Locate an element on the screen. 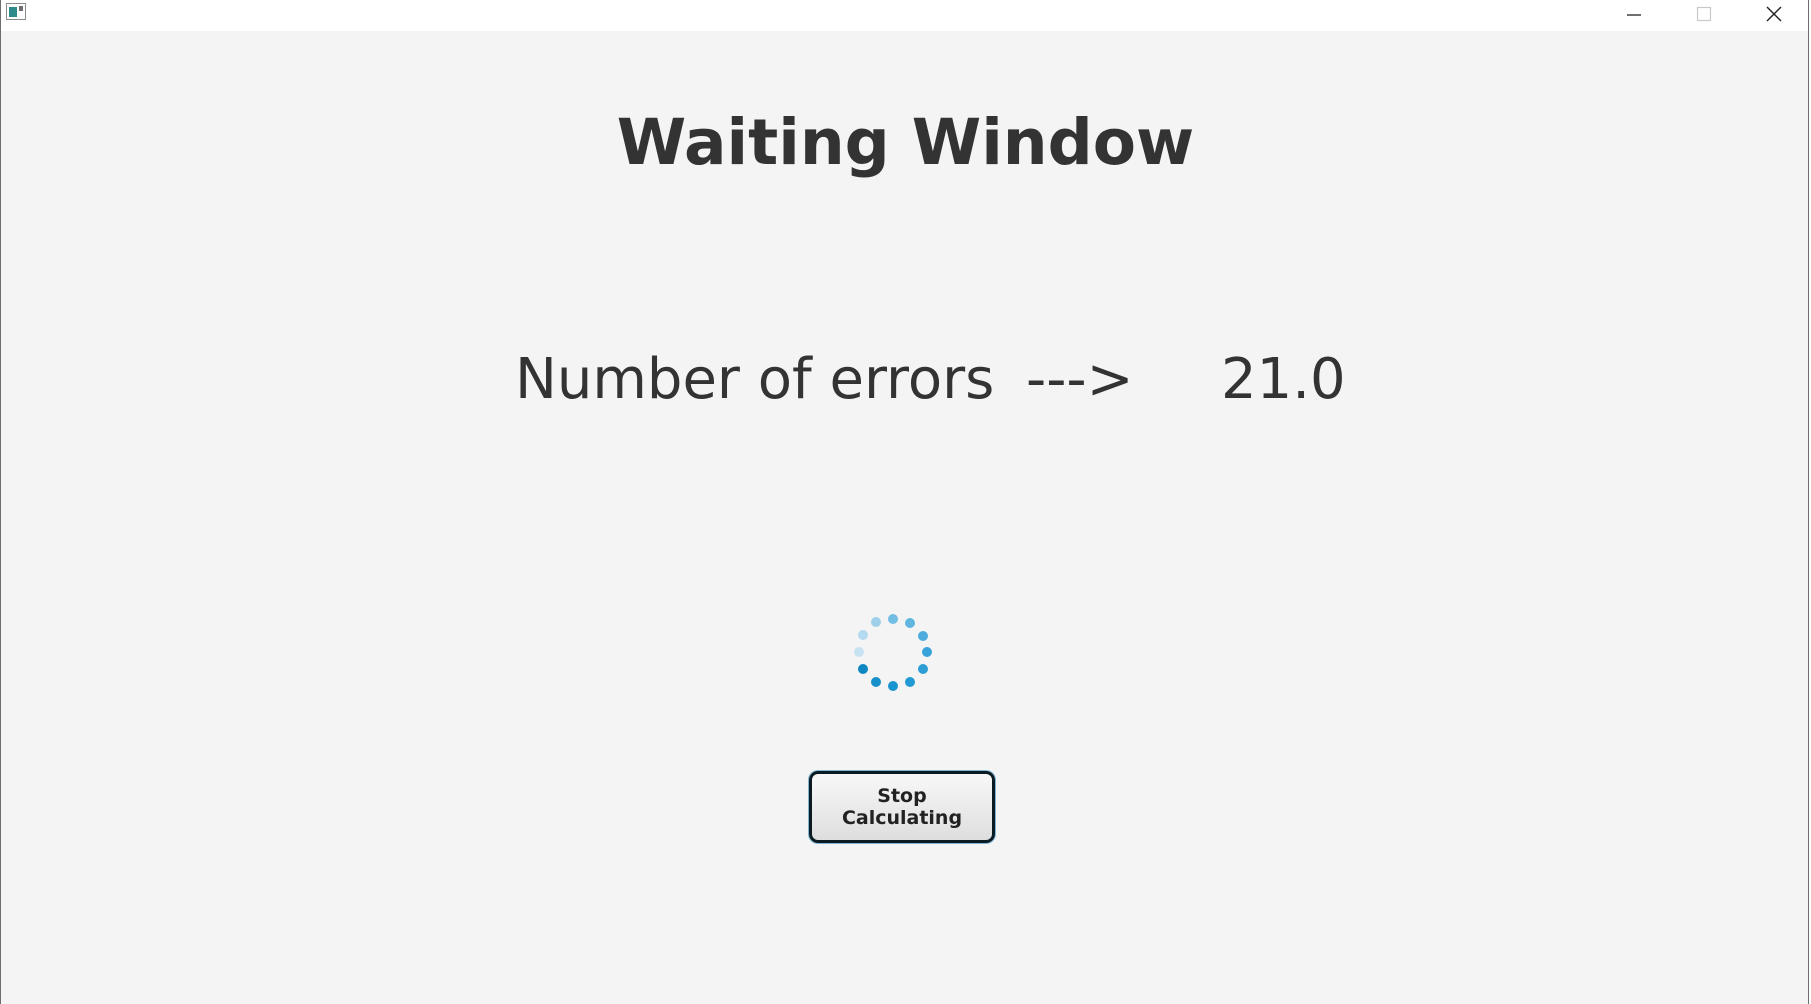 Image resolution: width=1811 pixels, height=1004 pixels. errors-label: Number of errors is located at coordinates (755, 379).